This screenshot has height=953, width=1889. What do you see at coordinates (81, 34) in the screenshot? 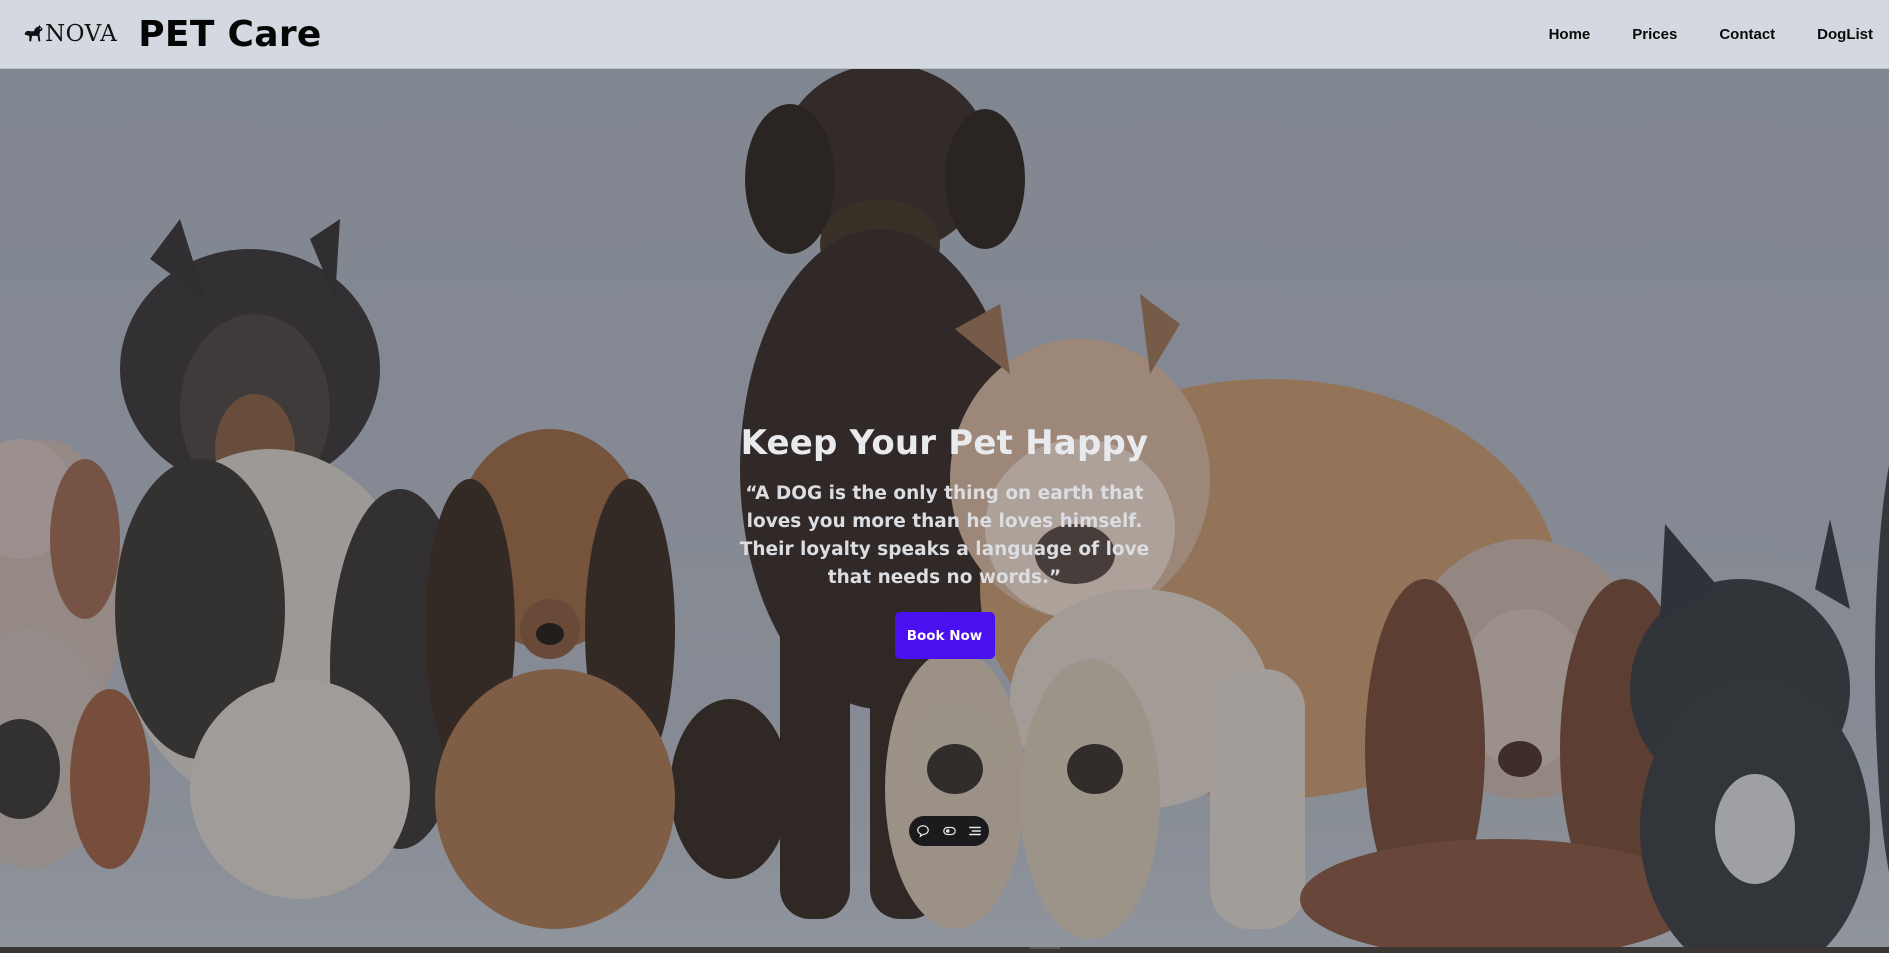
I see `logo-text: NOVA` at bounding box center [81, 34].